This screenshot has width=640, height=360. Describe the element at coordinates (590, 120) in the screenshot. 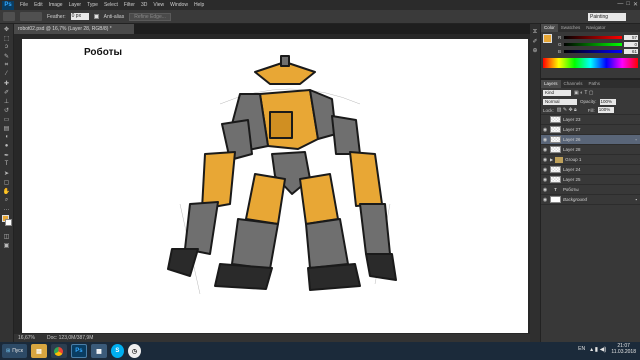

I see `layer-row: Layer 23` at that location.